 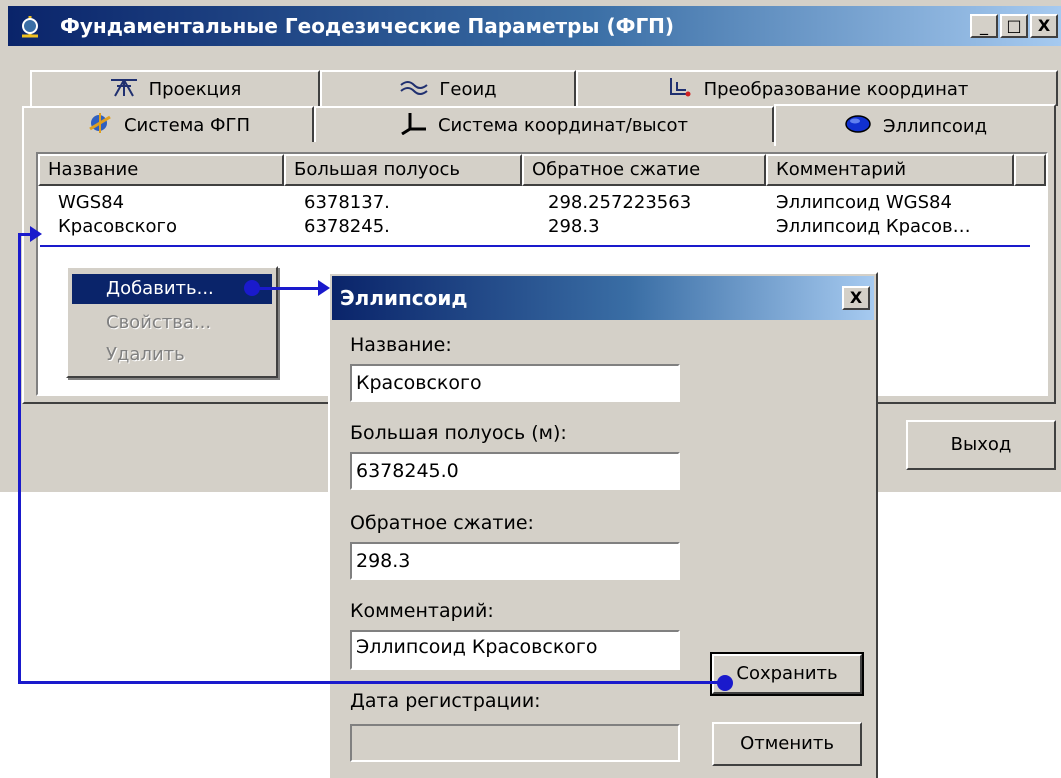 I want to click on column-header-inverse-flattening: Обратное сжатие, so click(x=644, y=170).